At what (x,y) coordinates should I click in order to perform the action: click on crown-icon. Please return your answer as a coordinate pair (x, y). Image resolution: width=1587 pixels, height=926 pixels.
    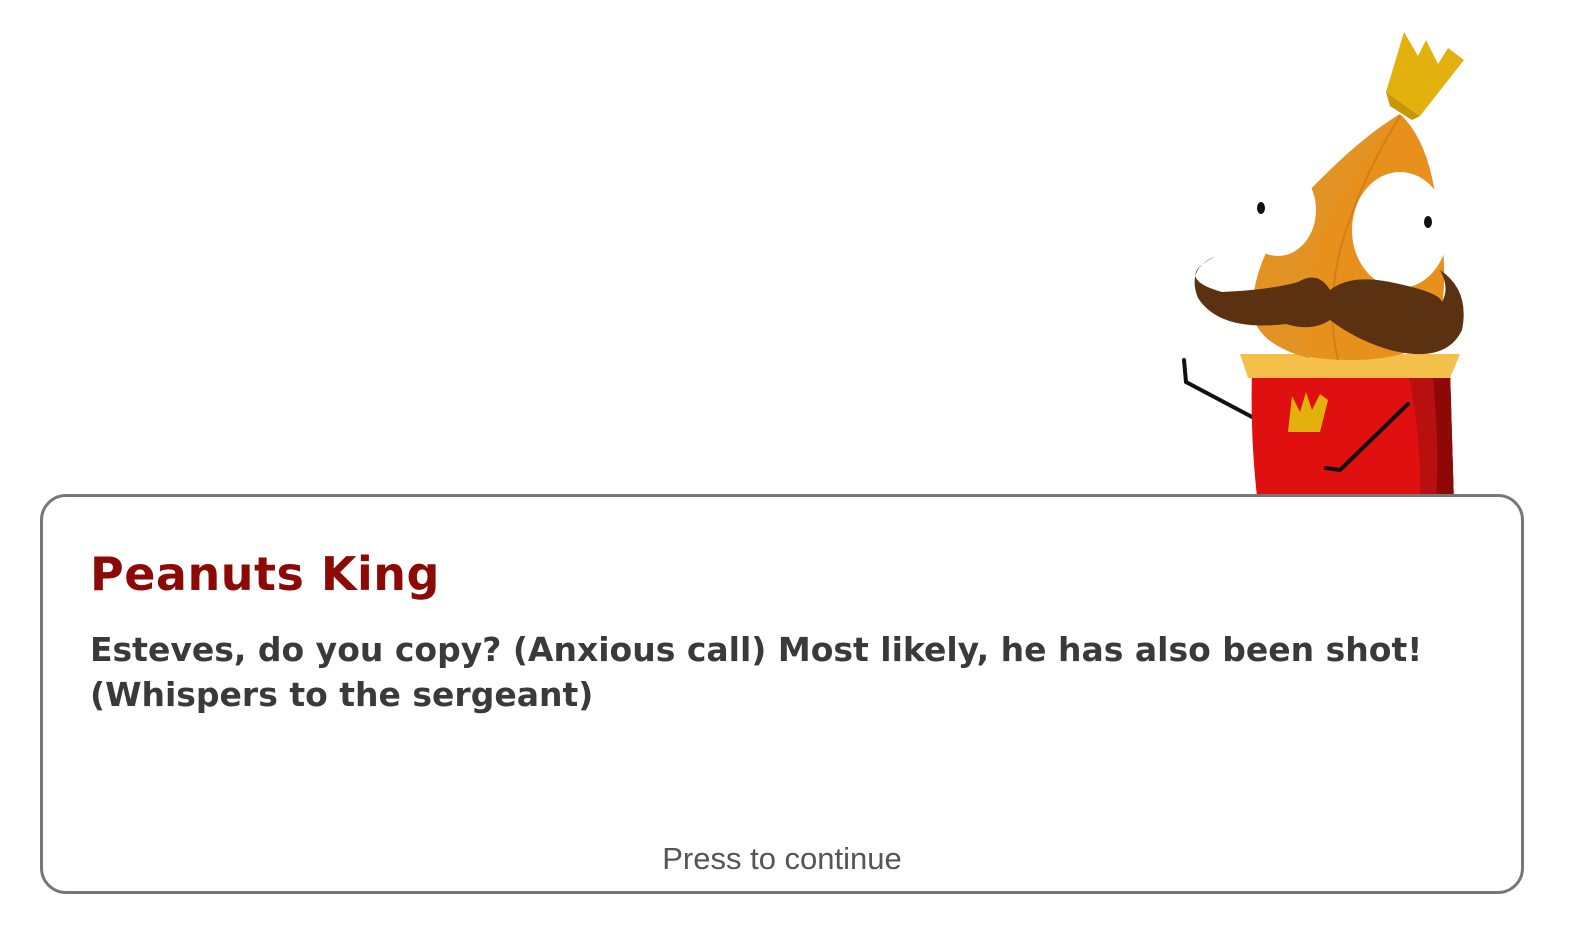
    Looking at the image, I should click on (1425, 76).